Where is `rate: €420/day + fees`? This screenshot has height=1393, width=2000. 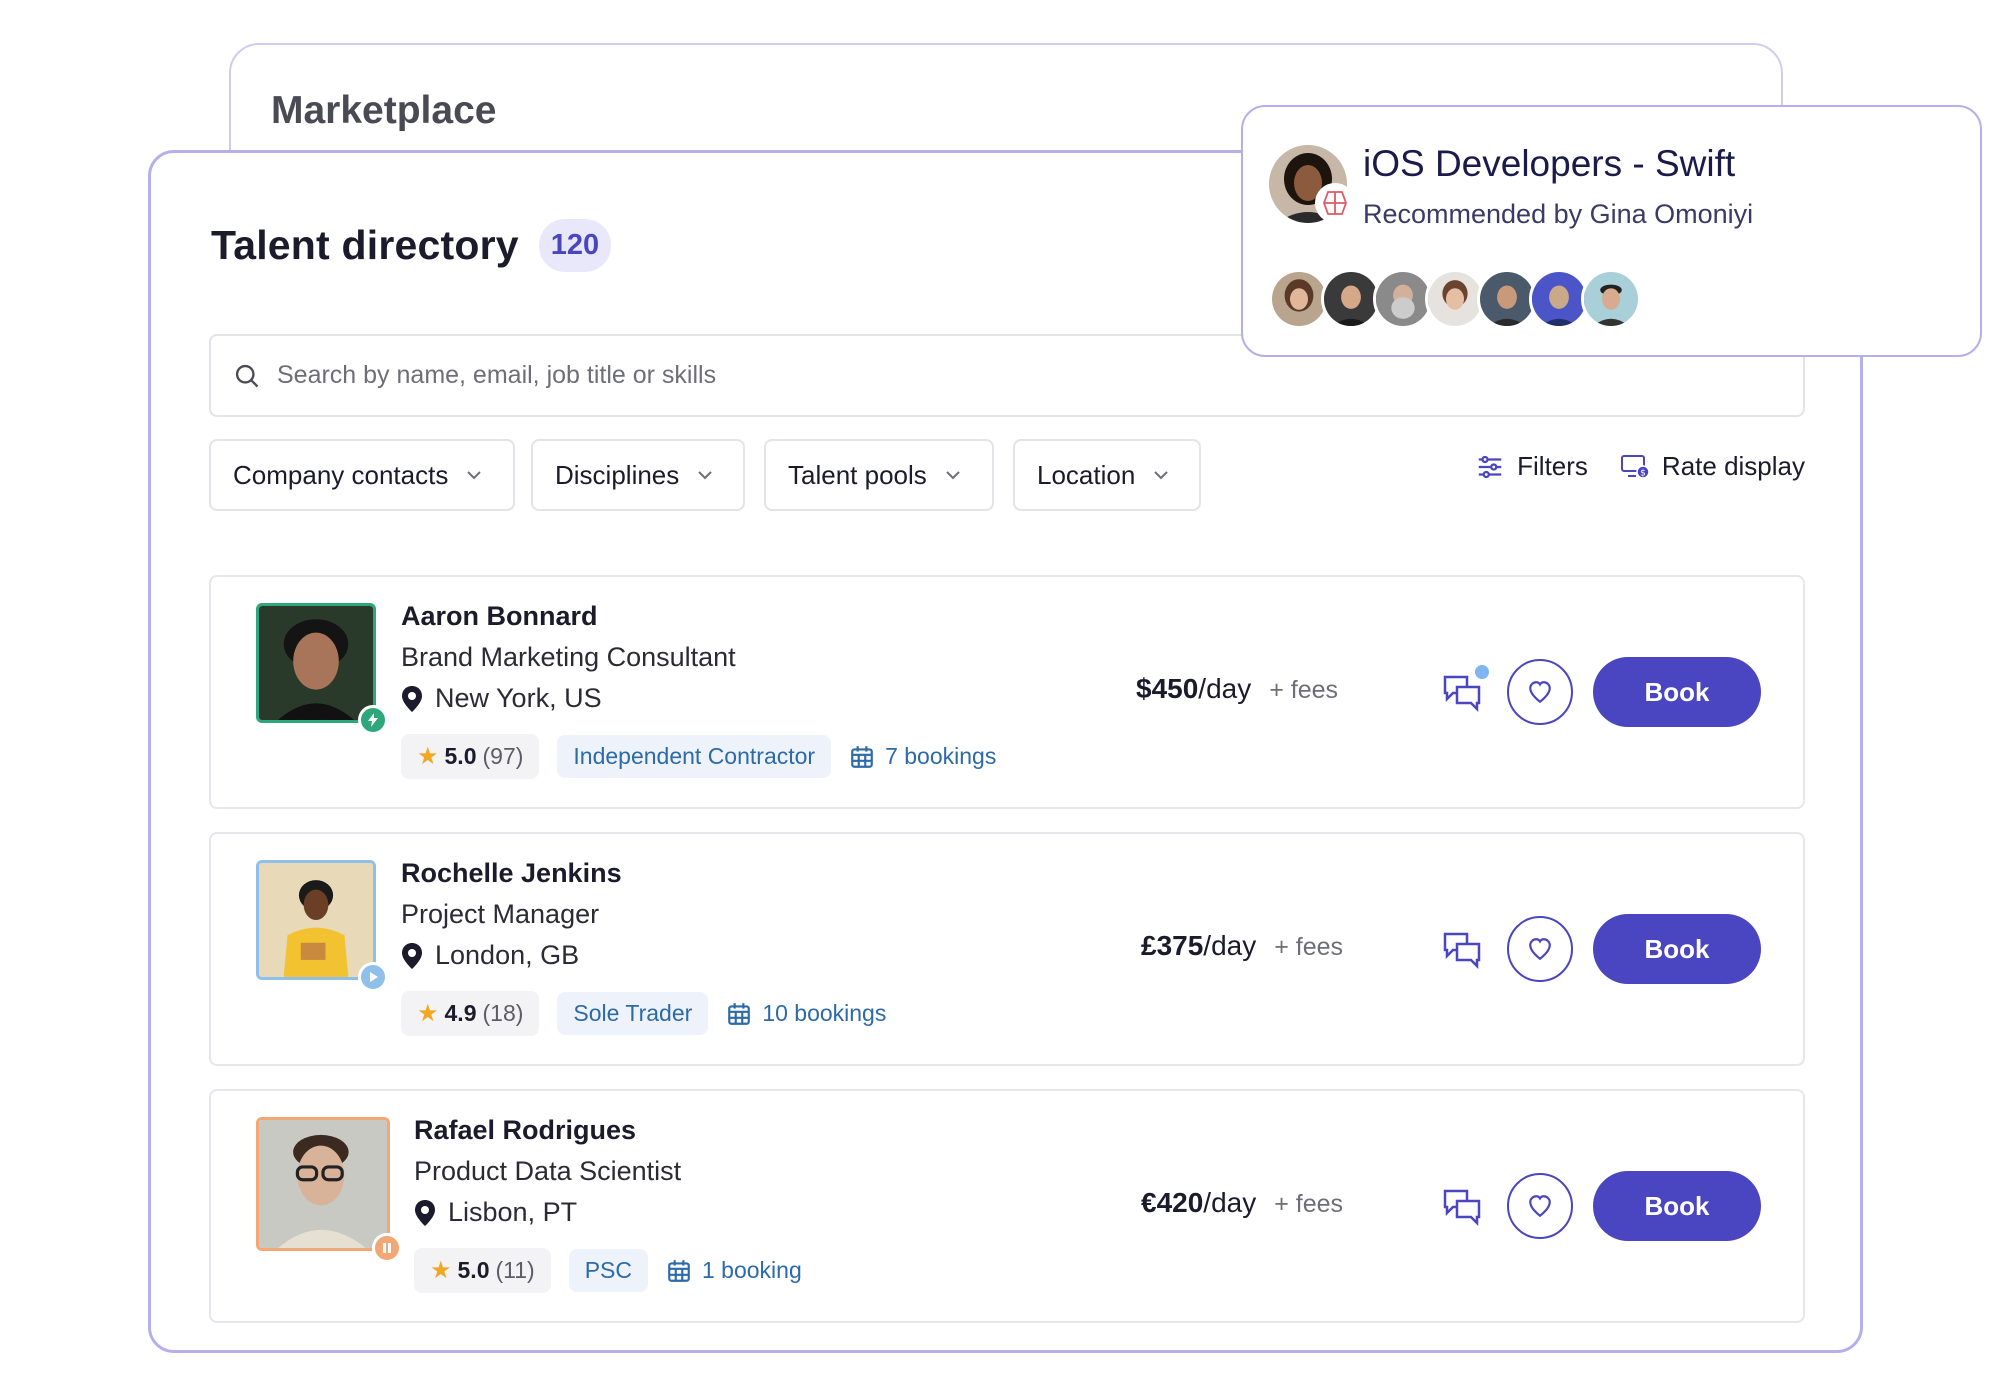 rate: €420/day + fees is located at coordinates (1242, 1203).